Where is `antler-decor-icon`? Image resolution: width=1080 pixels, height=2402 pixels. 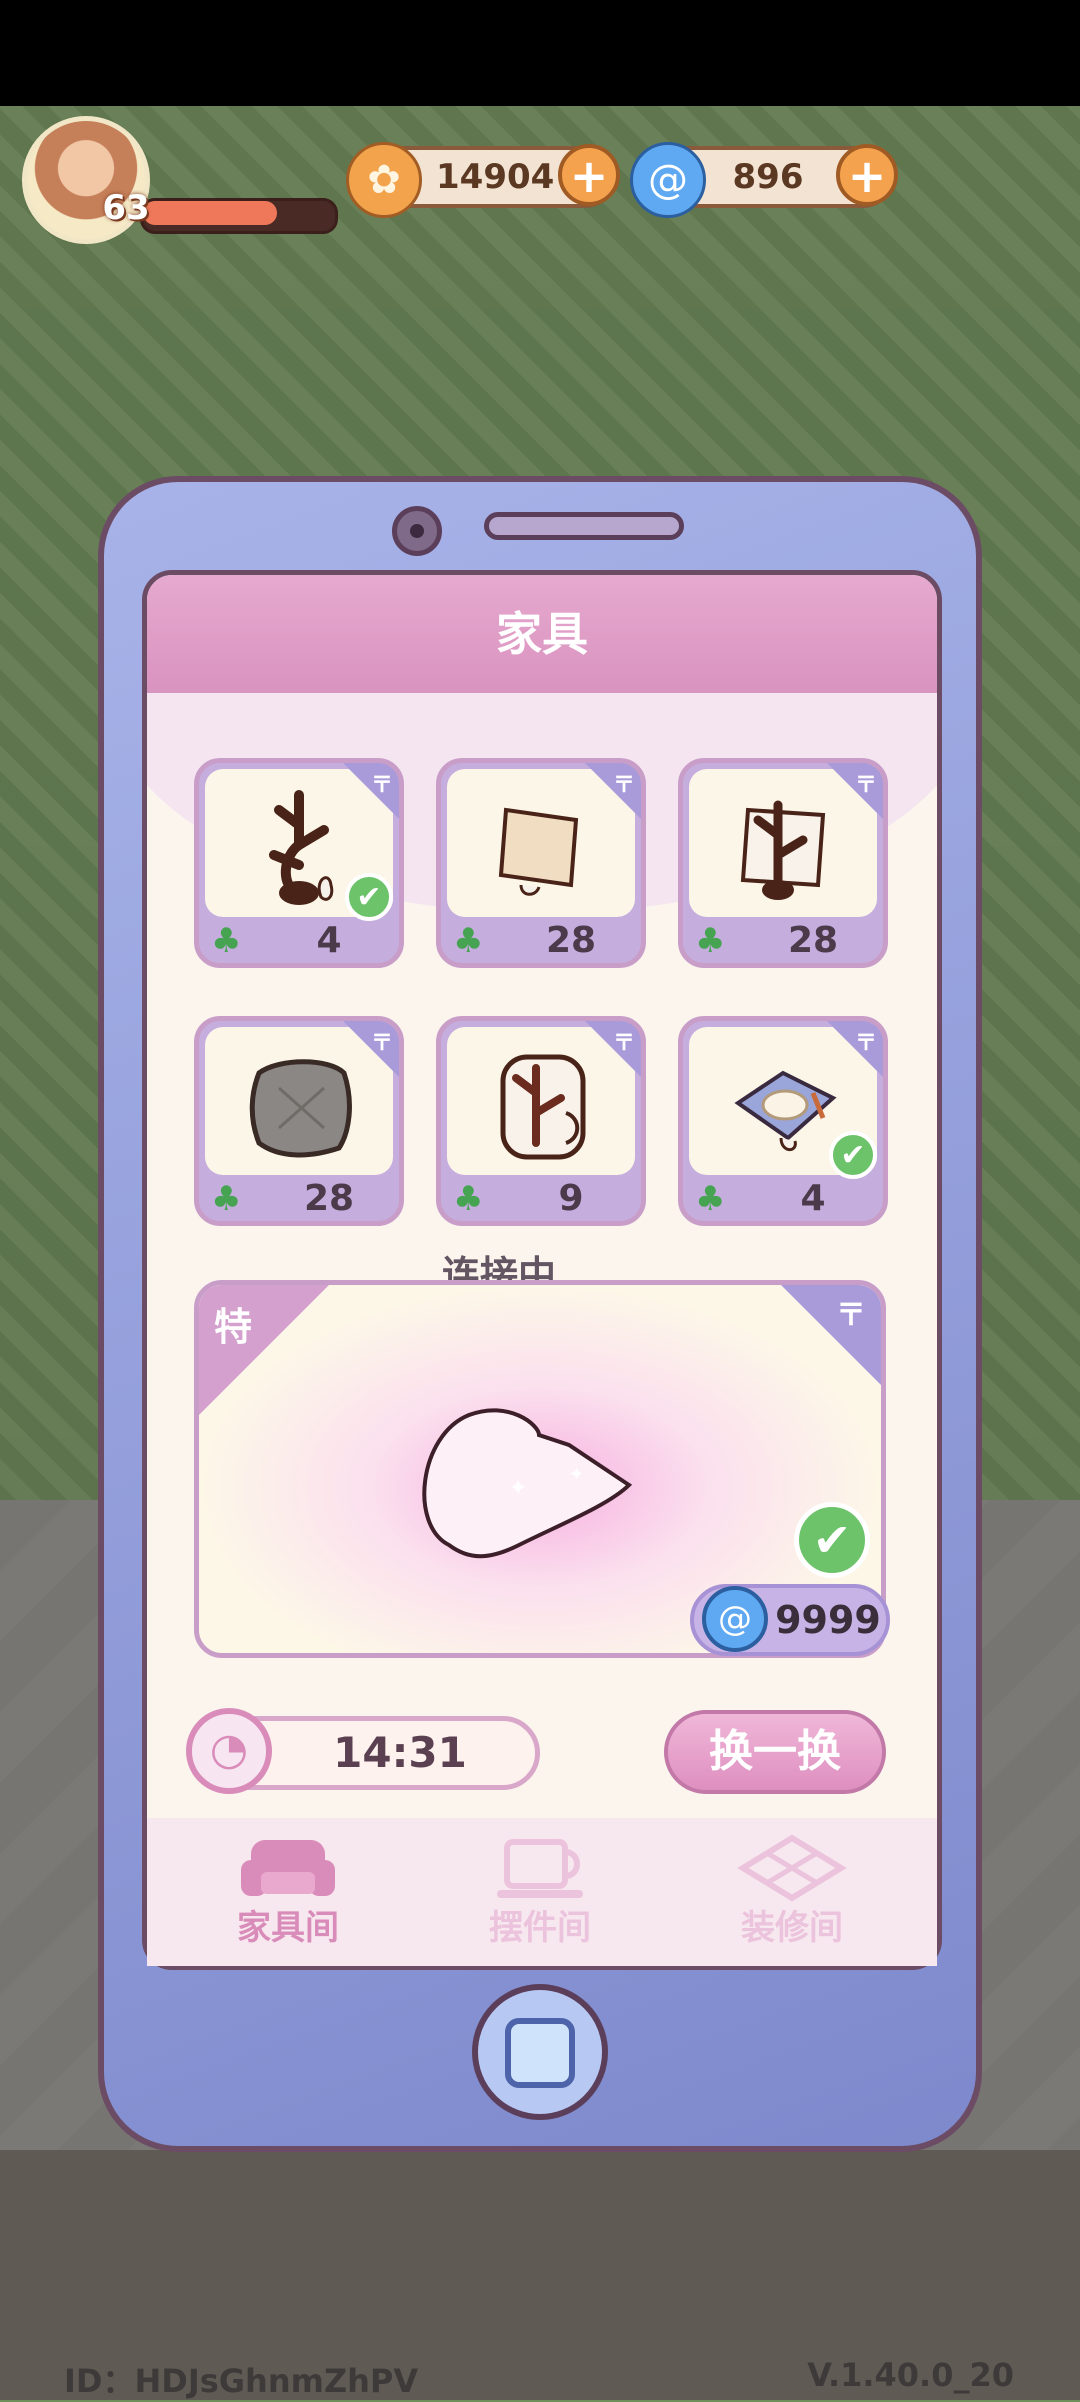 antler-decor-icon is located at coordinates (301, 847).